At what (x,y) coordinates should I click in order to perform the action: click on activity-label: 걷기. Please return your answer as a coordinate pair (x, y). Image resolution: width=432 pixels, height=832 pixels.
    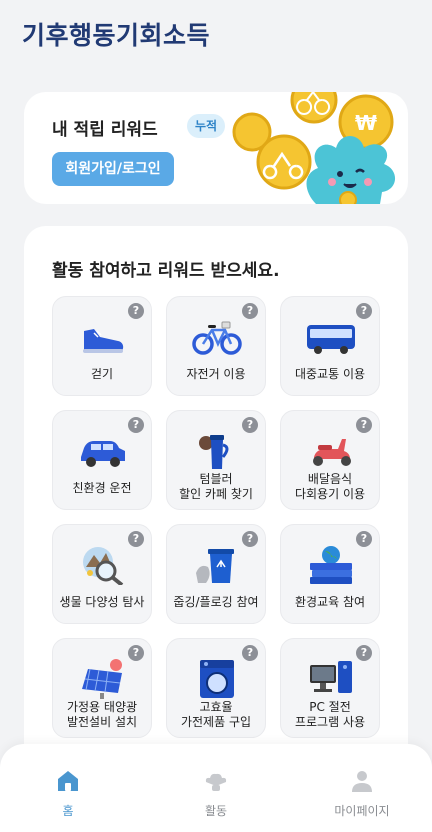
    Looking at the image, I should click on (102, 374).